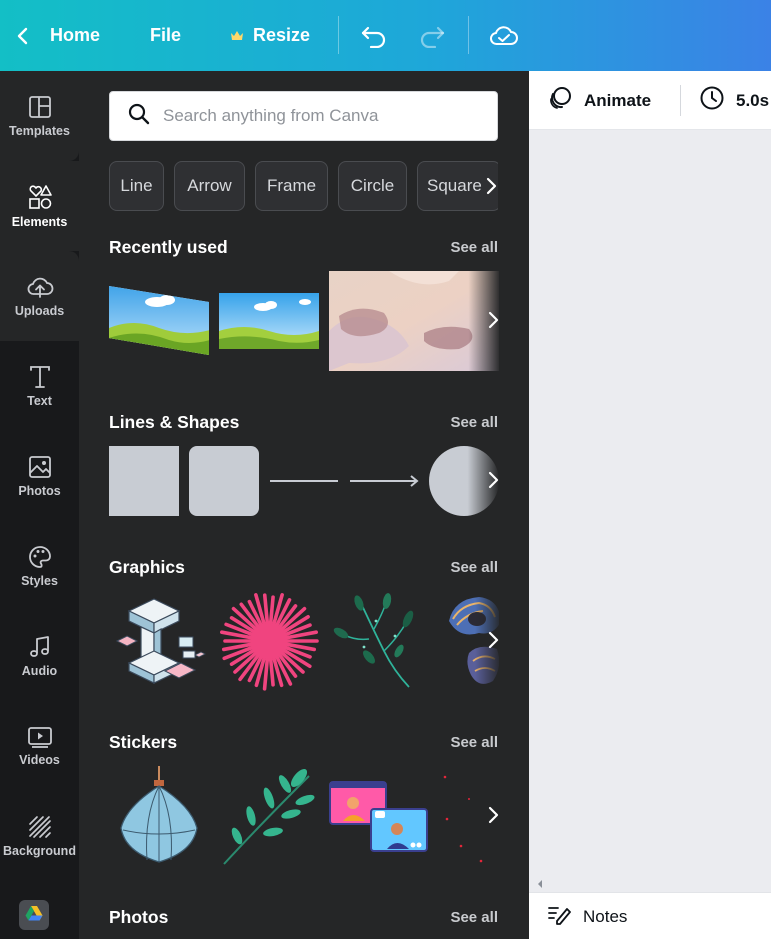 The width and height of the screenshot is (771, 939). I want to click on redo-icon, so click(432, 36).